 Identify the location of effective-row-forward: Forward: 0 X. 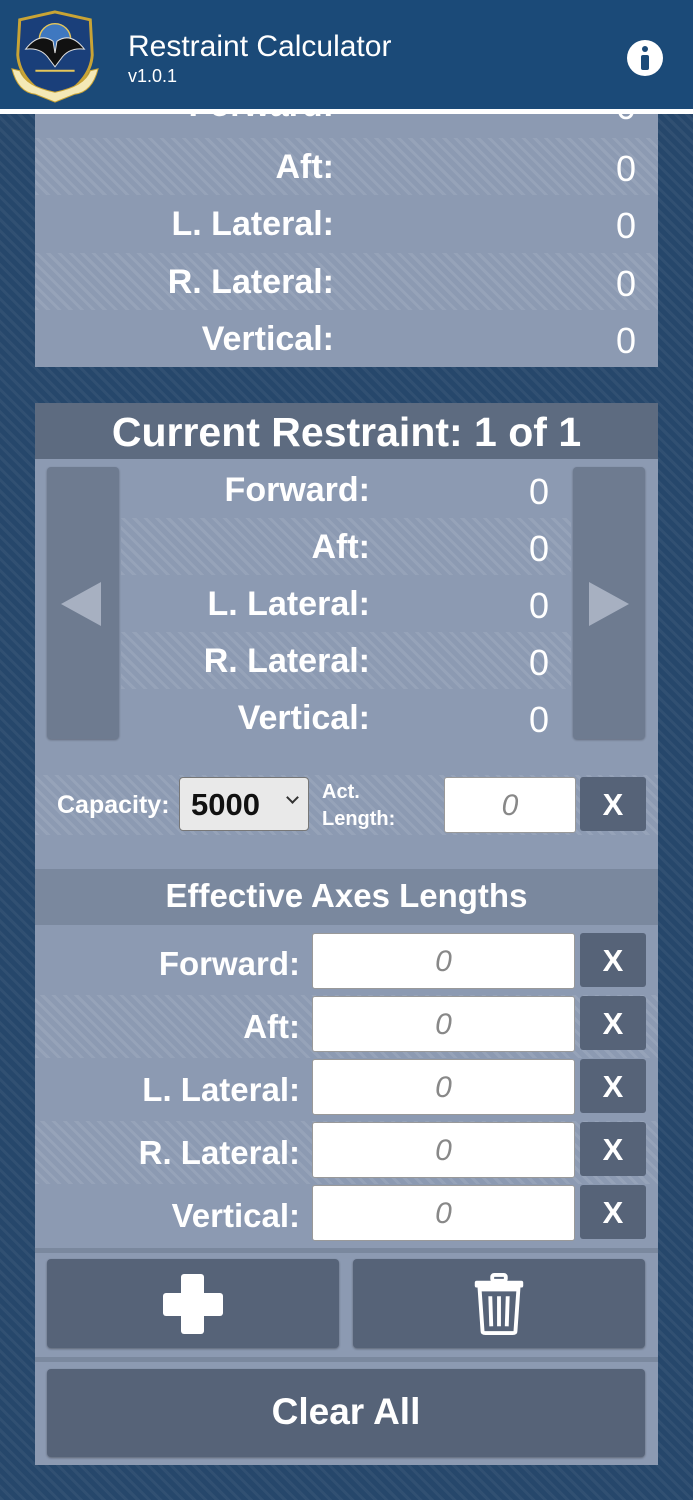
(346, 963).